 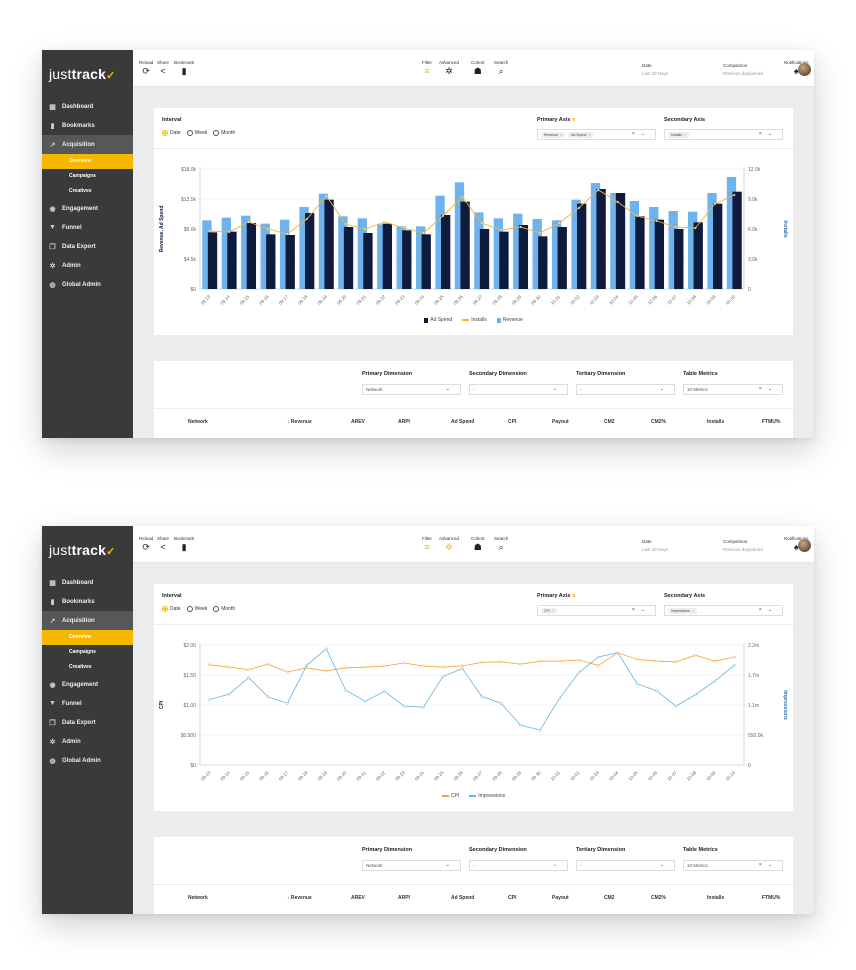 I want to click on primary-axis-select: CPI × ×⌄, so click(x=596, y=610).